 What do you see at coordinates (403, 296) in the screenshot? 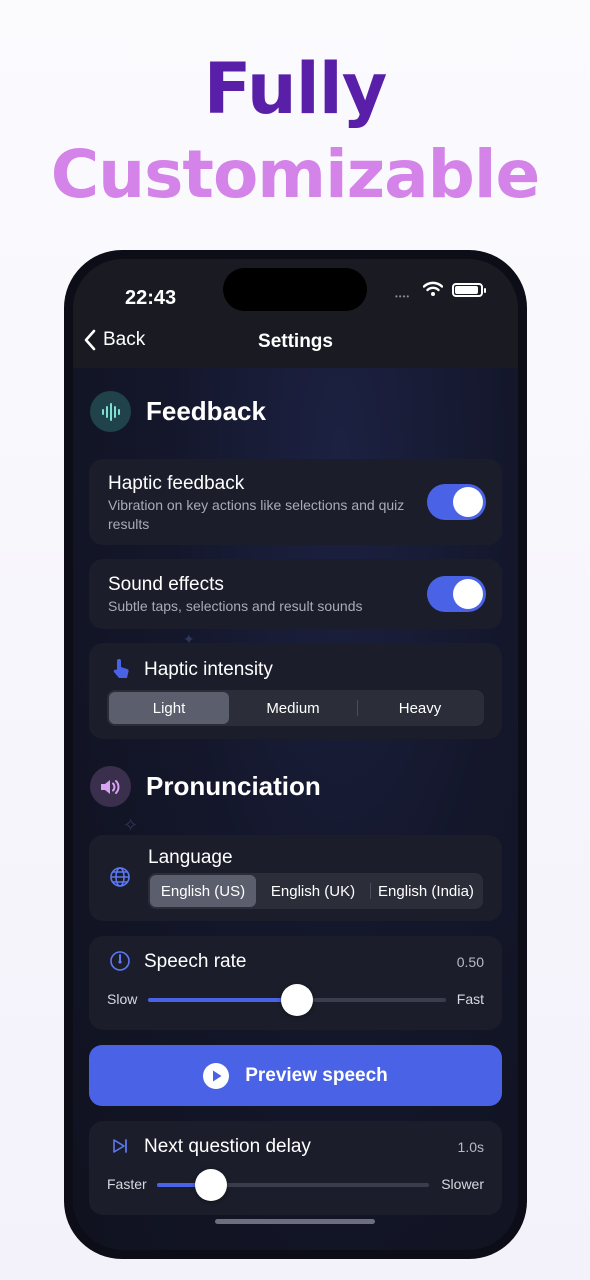
I see `signal-icon: ••••` at bounding box center [403, 296].